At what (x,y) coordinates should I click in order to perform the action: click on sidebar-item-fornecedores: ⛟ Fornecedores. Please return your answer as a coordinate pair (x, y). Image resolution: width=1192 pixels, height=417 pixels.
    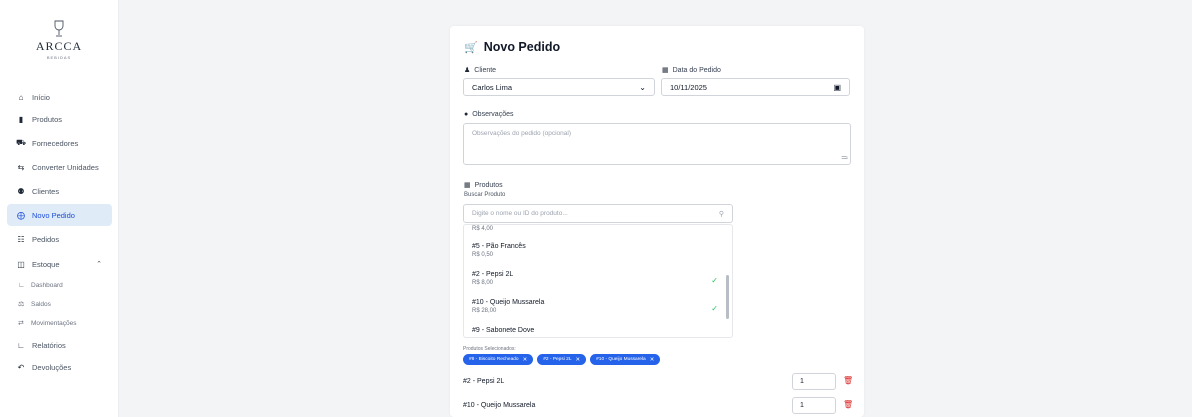
    Looking at the image, I should click on (59, 143).